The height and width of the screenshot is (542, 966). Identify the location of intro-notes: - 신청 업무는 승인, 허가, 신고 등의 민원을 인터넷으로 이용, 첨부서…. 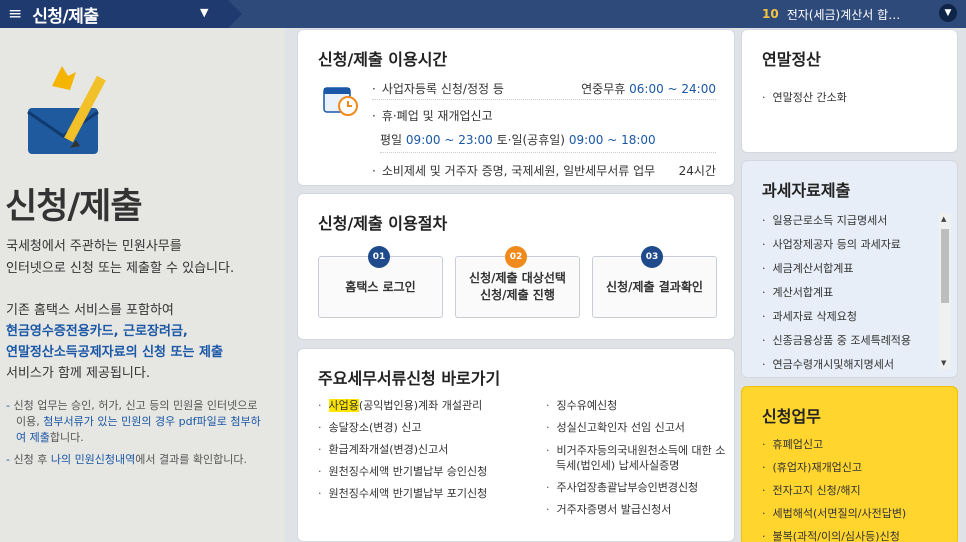
(137, 436).